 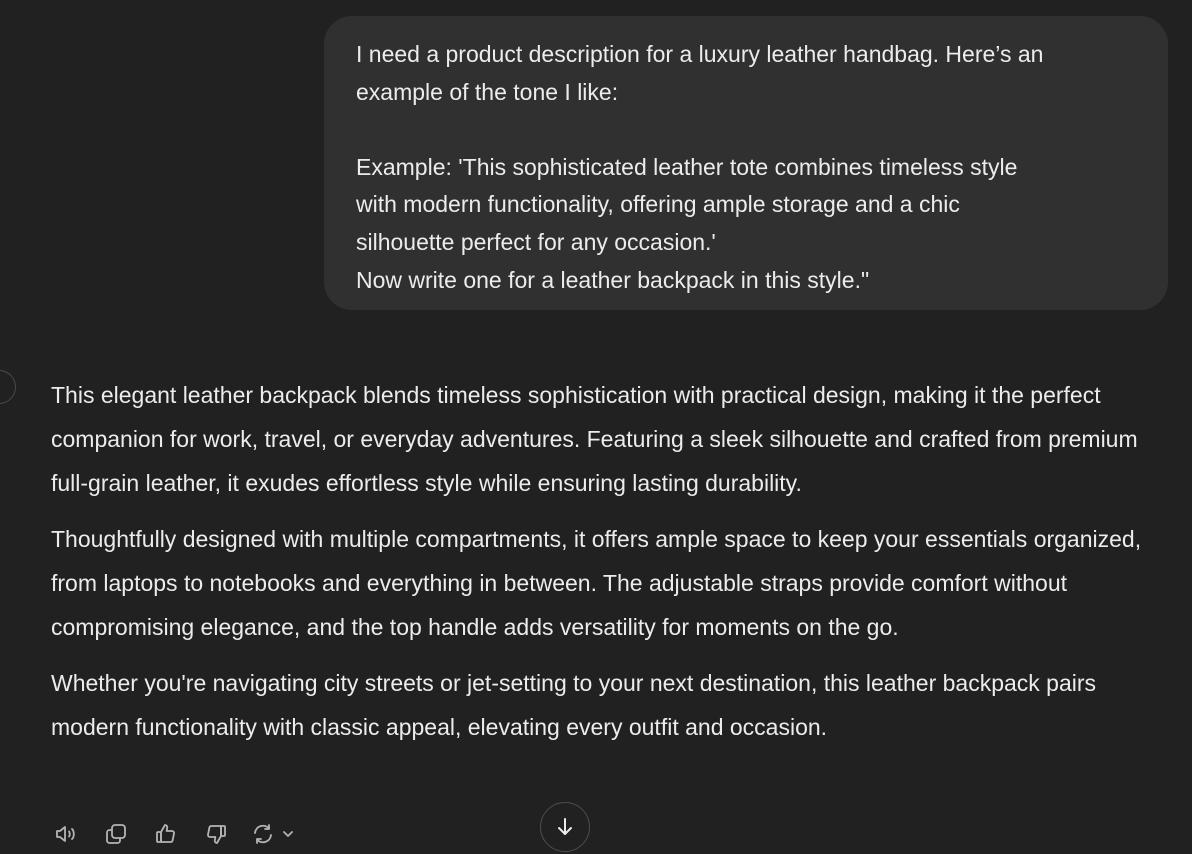 I want to click on copy-icon, so click(x=116, y=834).